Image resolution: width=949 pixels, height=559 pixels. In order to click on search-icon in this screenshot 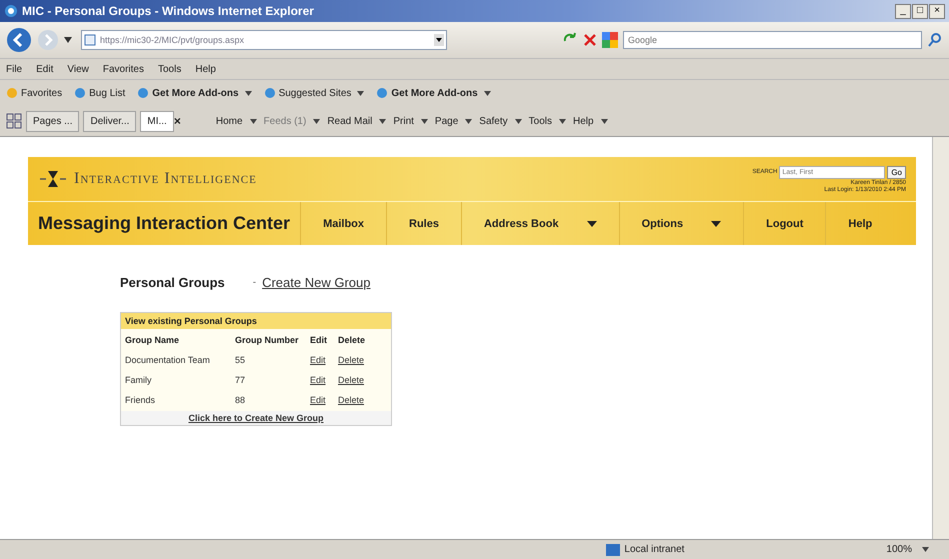, I will do `click(935, 40)`.